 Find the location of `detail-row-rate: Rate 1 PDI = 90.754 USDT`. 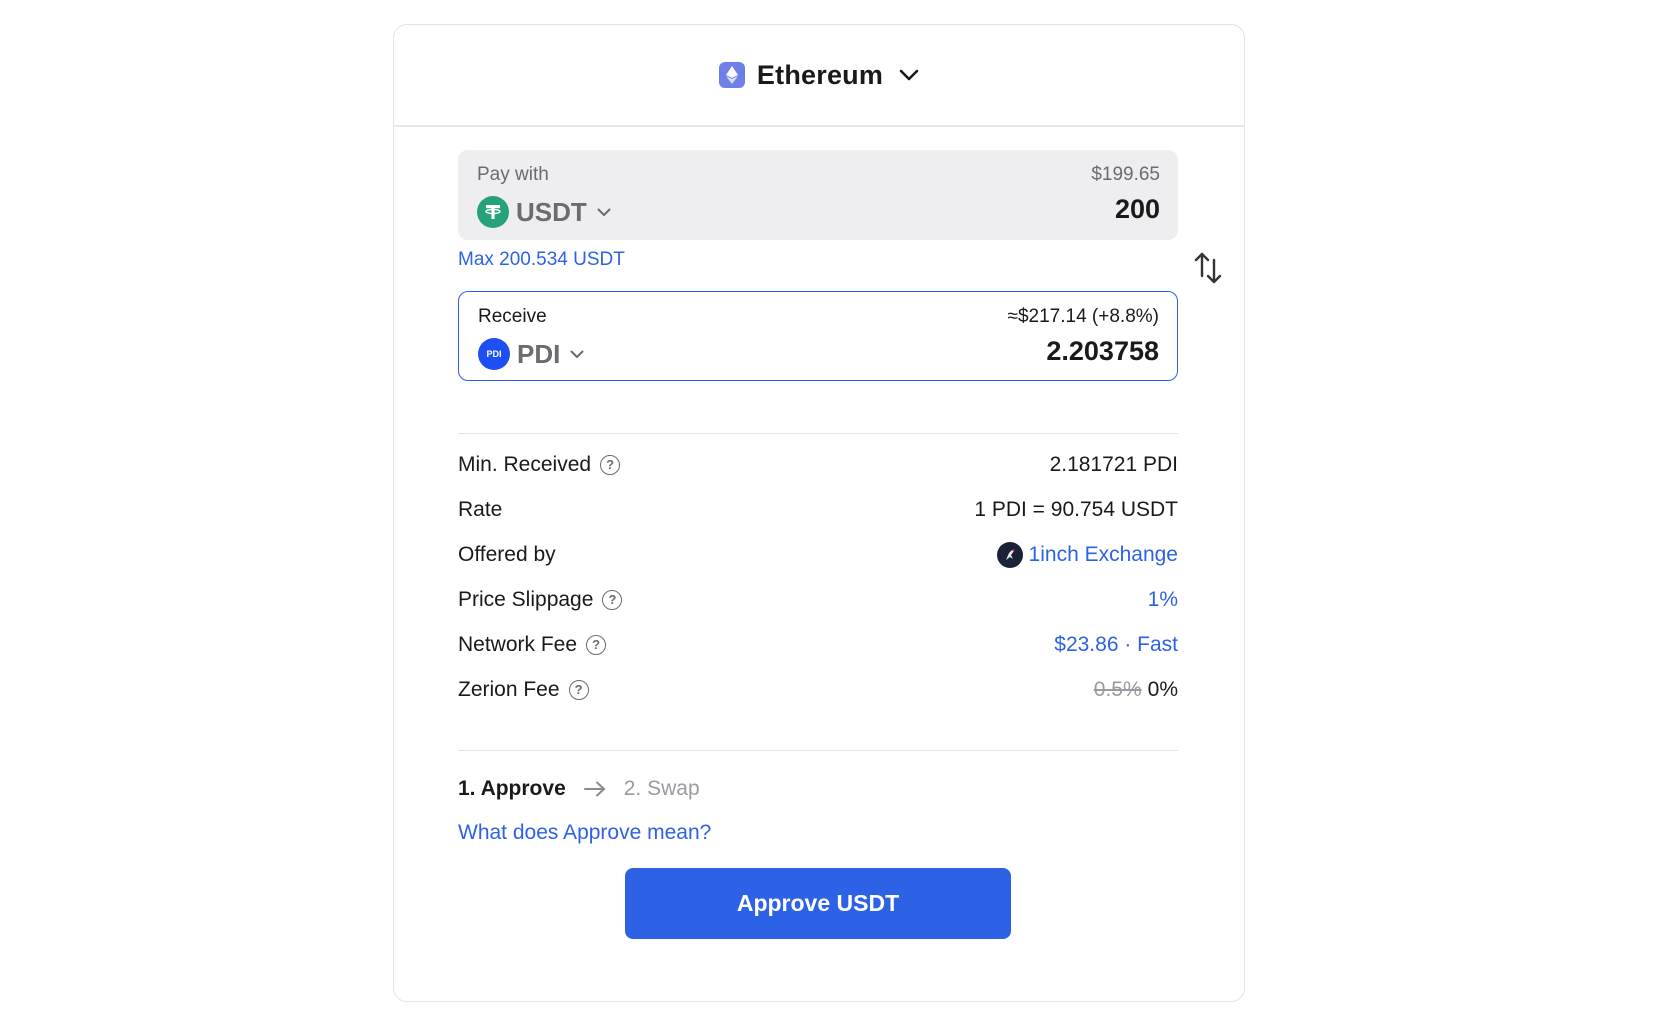

detail-row-rate: Rate 1 PDI = 90.754 USDT is located at coordinates (818, 509).